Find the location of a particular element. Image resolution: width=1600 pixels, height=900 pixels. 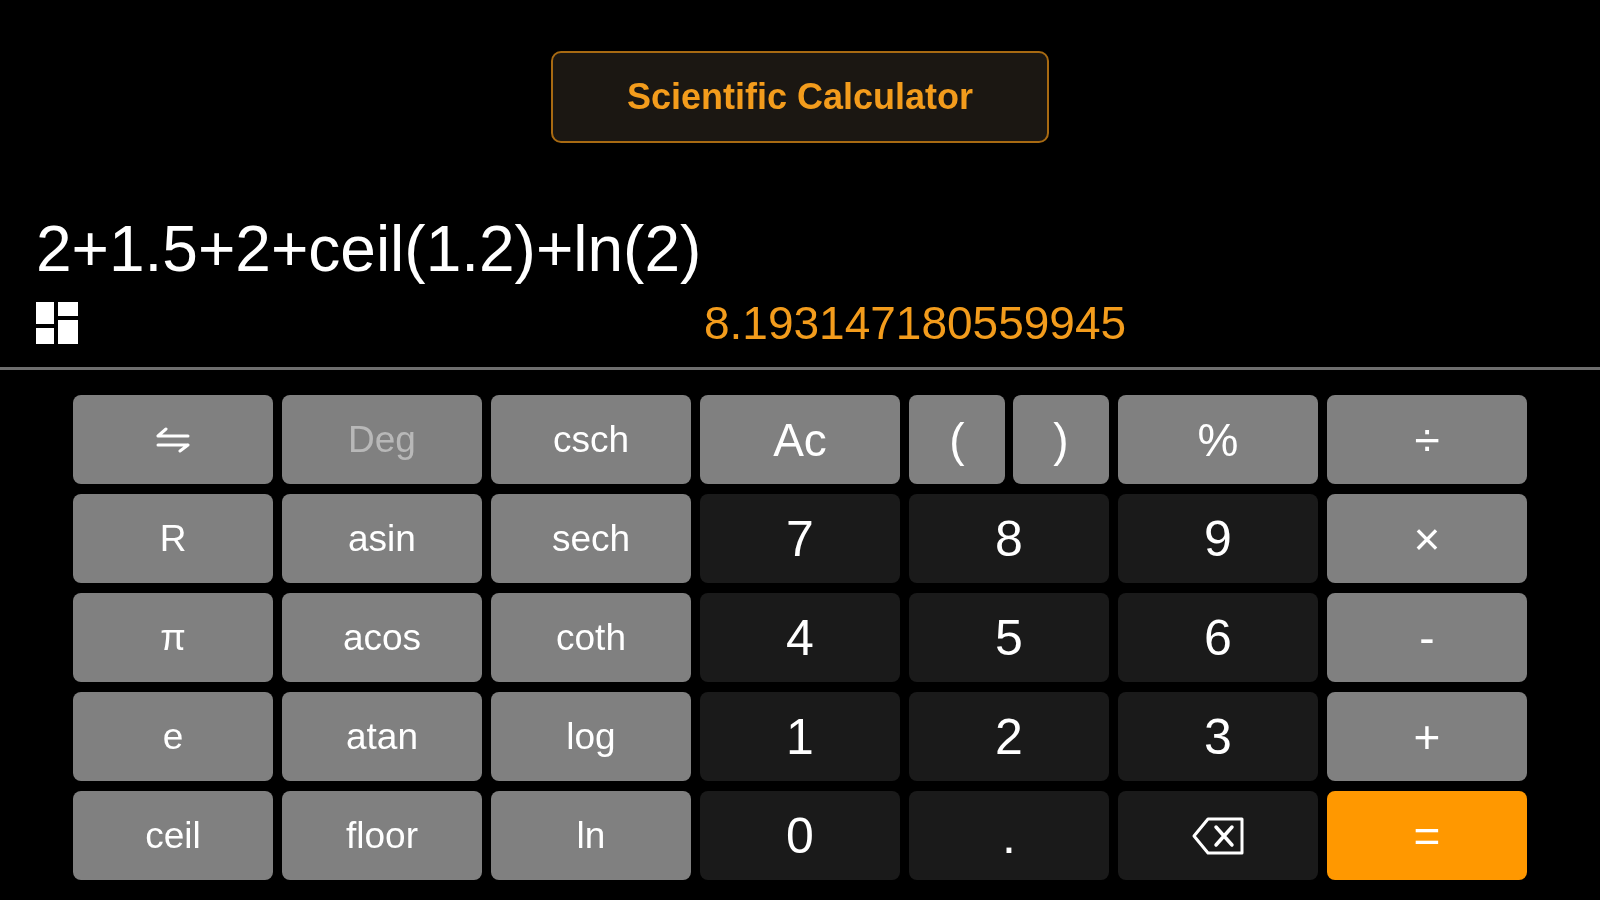

function-key: R is located at coordinates (173, 538).